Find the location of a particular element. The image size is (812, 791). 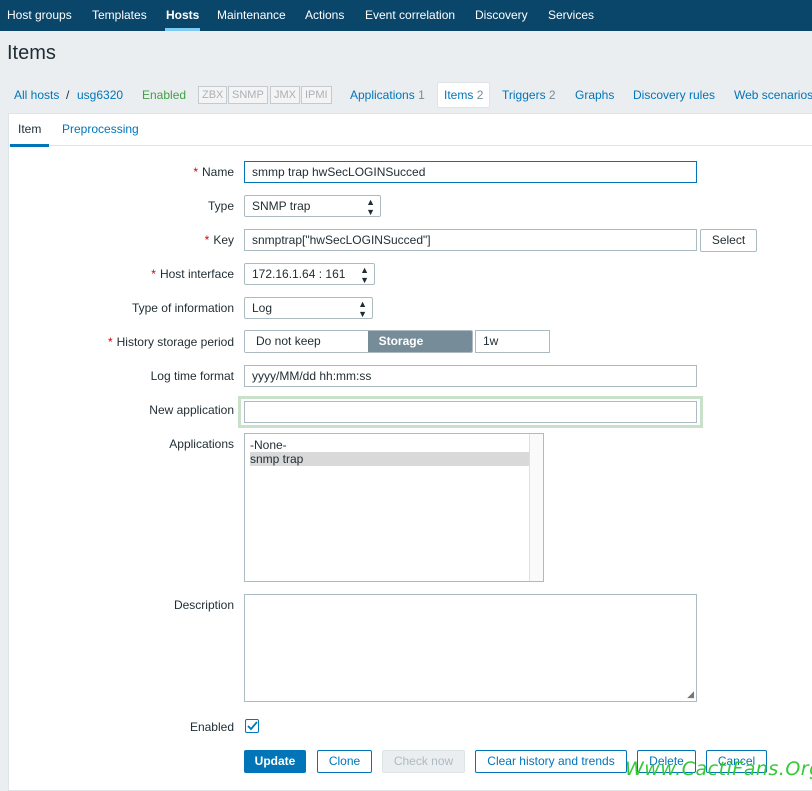

clear-history-button: Clear history and trends is located at coordinates (551, 761).